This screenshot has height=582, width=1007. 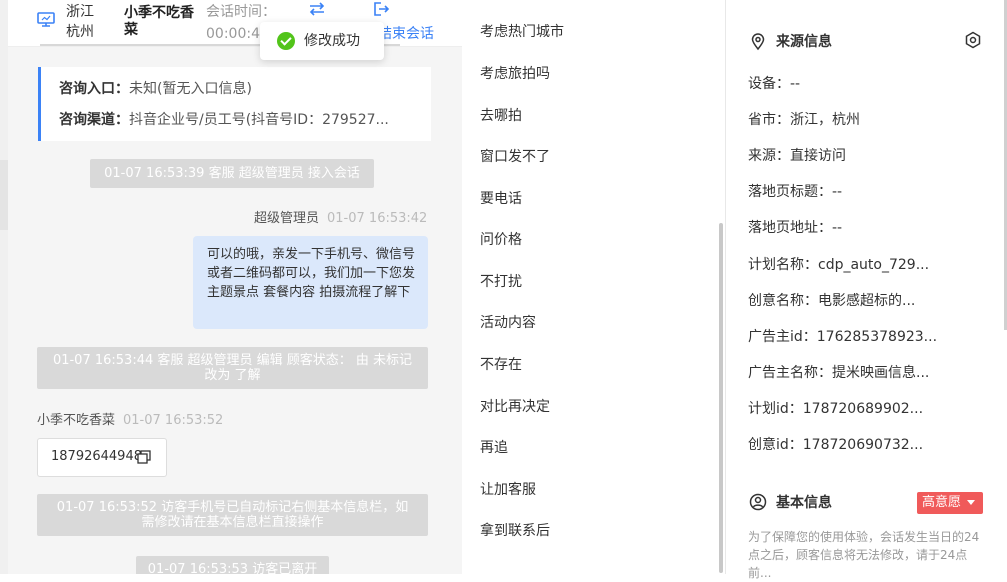 I want to click on customer-phone-text: 18792644948, so click(x=96, y=456).